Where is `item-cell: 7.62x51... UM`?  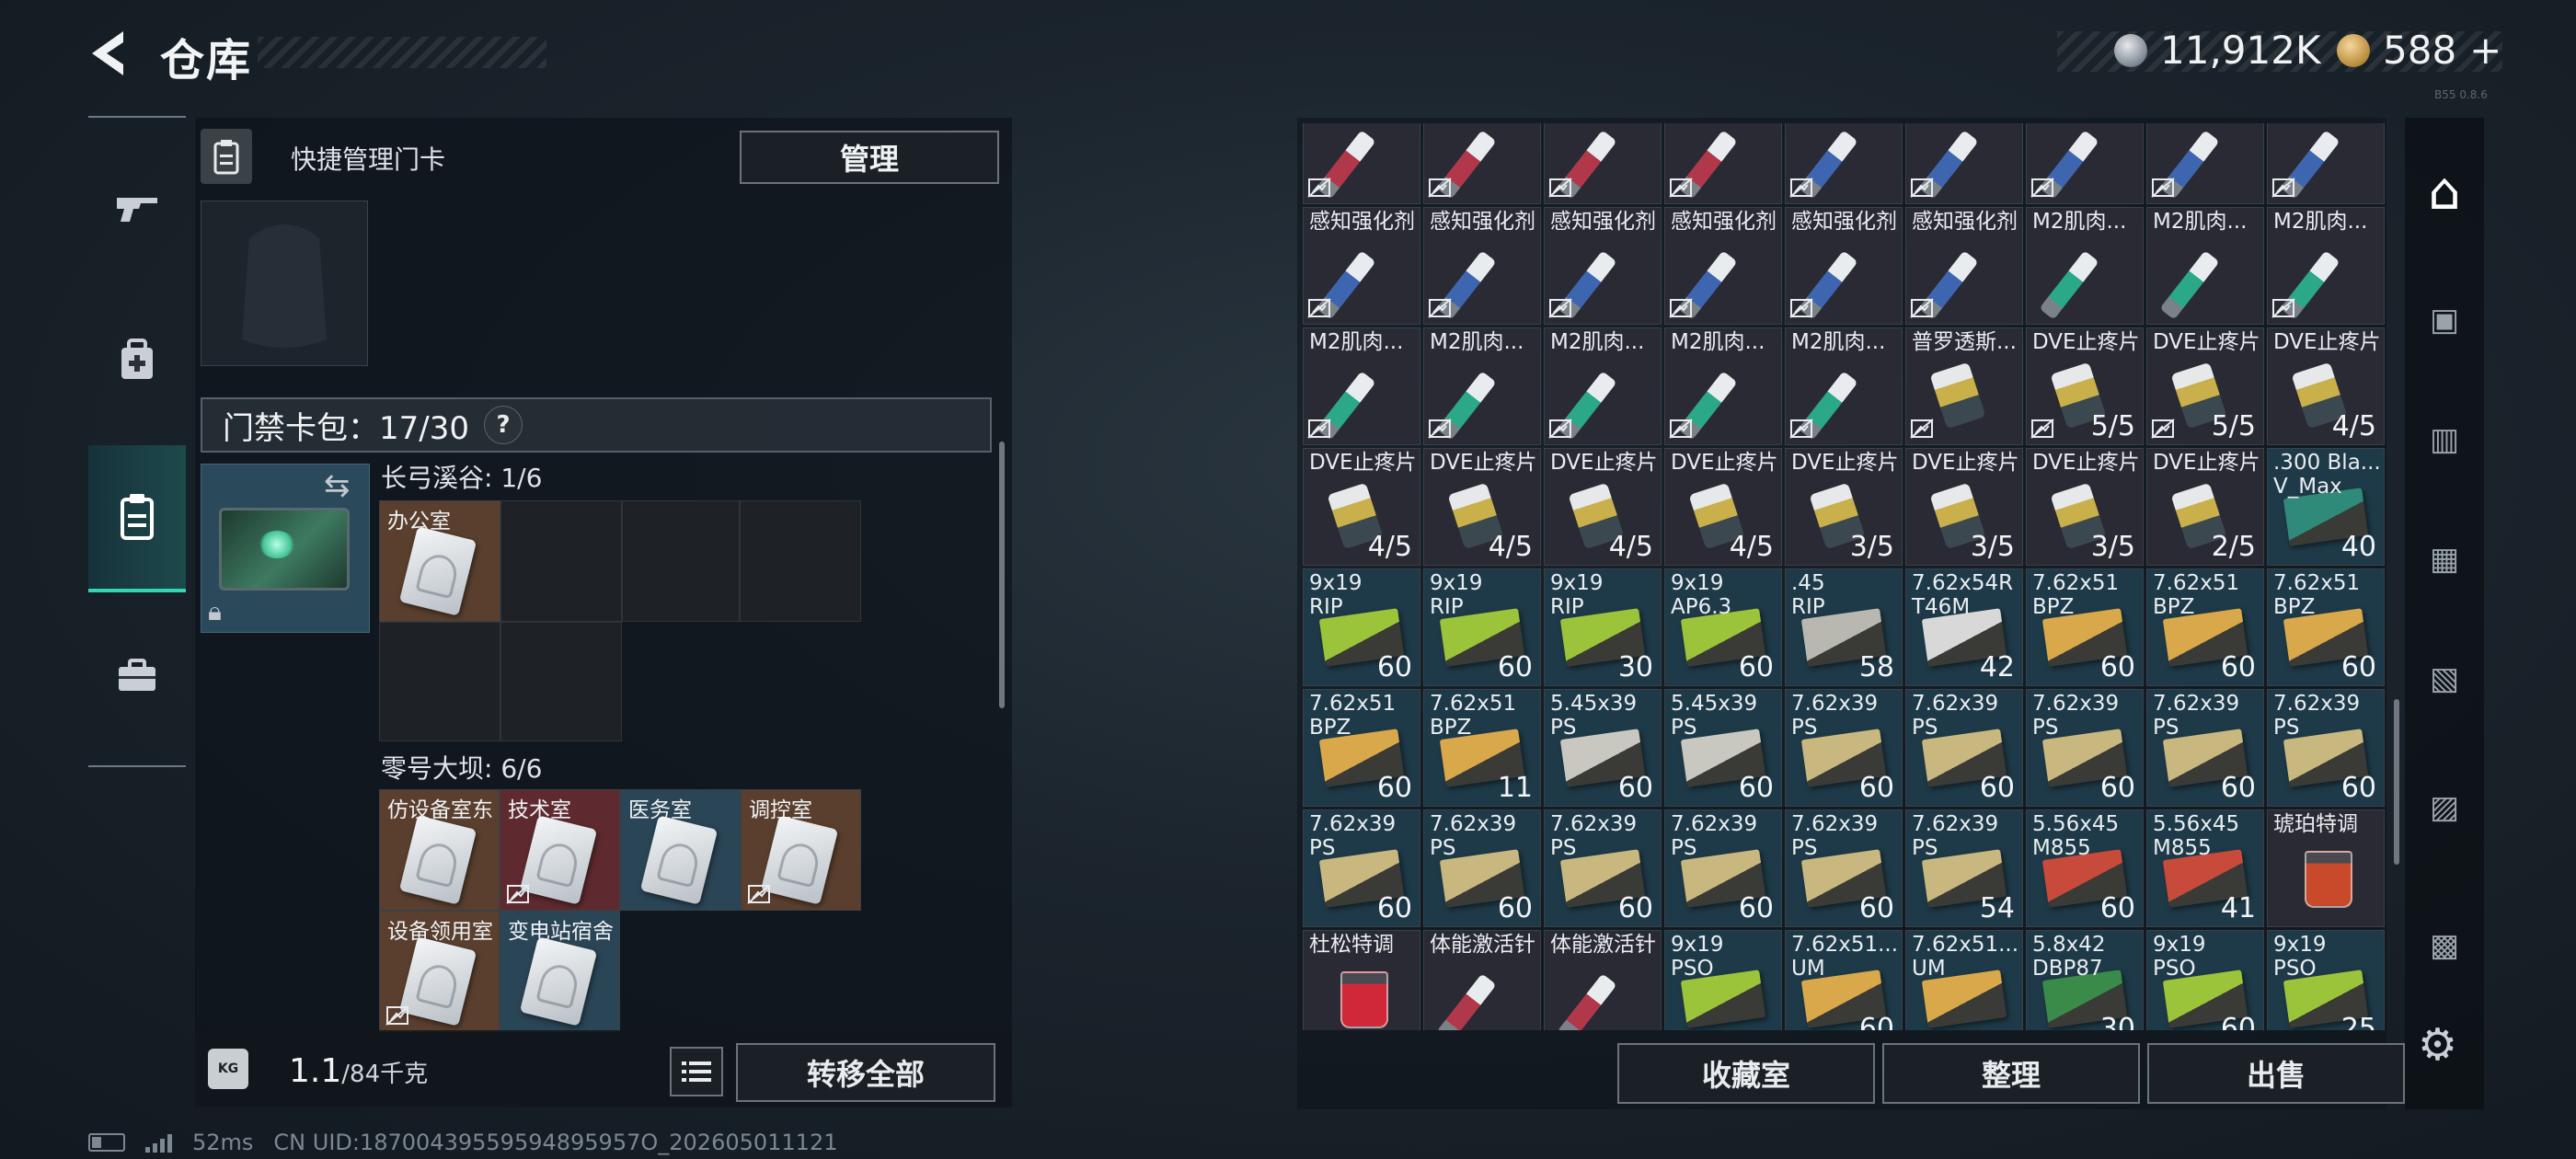
item-cell: 7.62x51... UM is located at coordinates (1964, 980).